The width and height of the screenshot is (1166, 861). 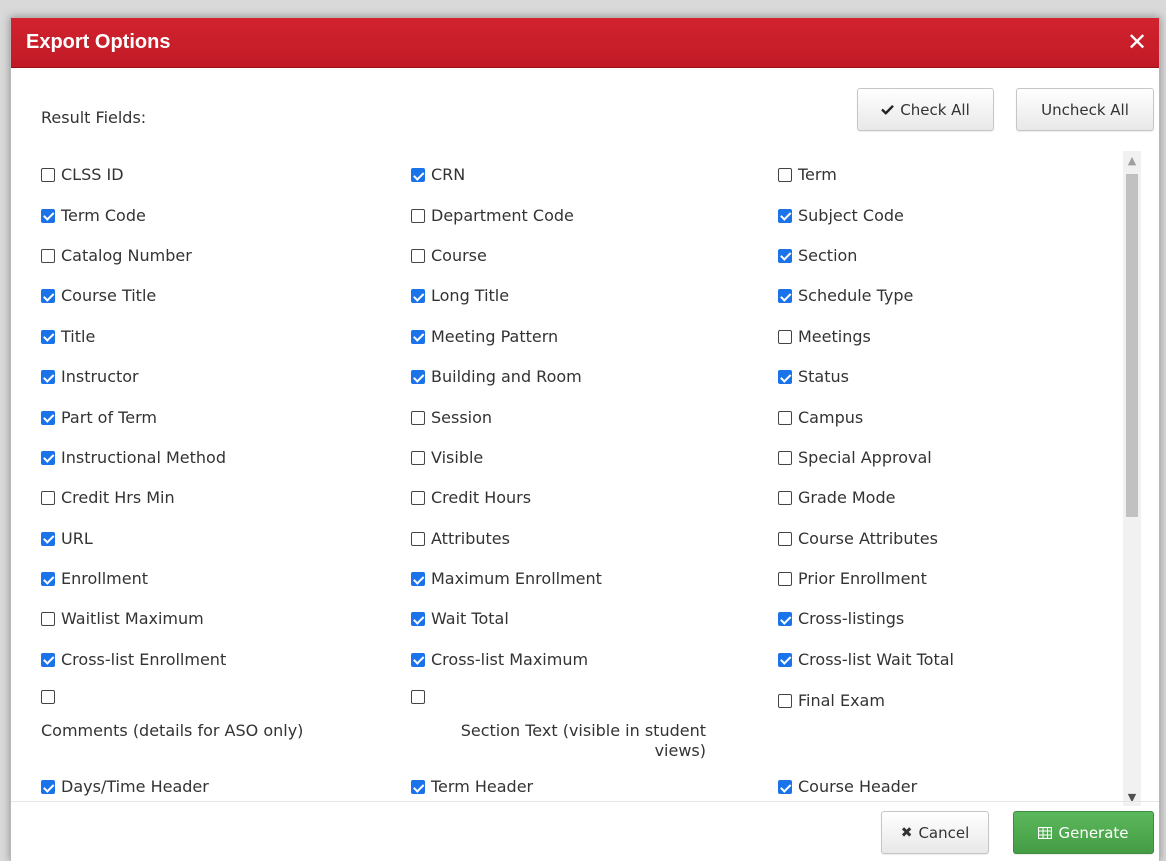 What do you see at coordinates (925, 109) in the screenshot?
I see `check-all-button: Check All` at bounding box center [925, 109].